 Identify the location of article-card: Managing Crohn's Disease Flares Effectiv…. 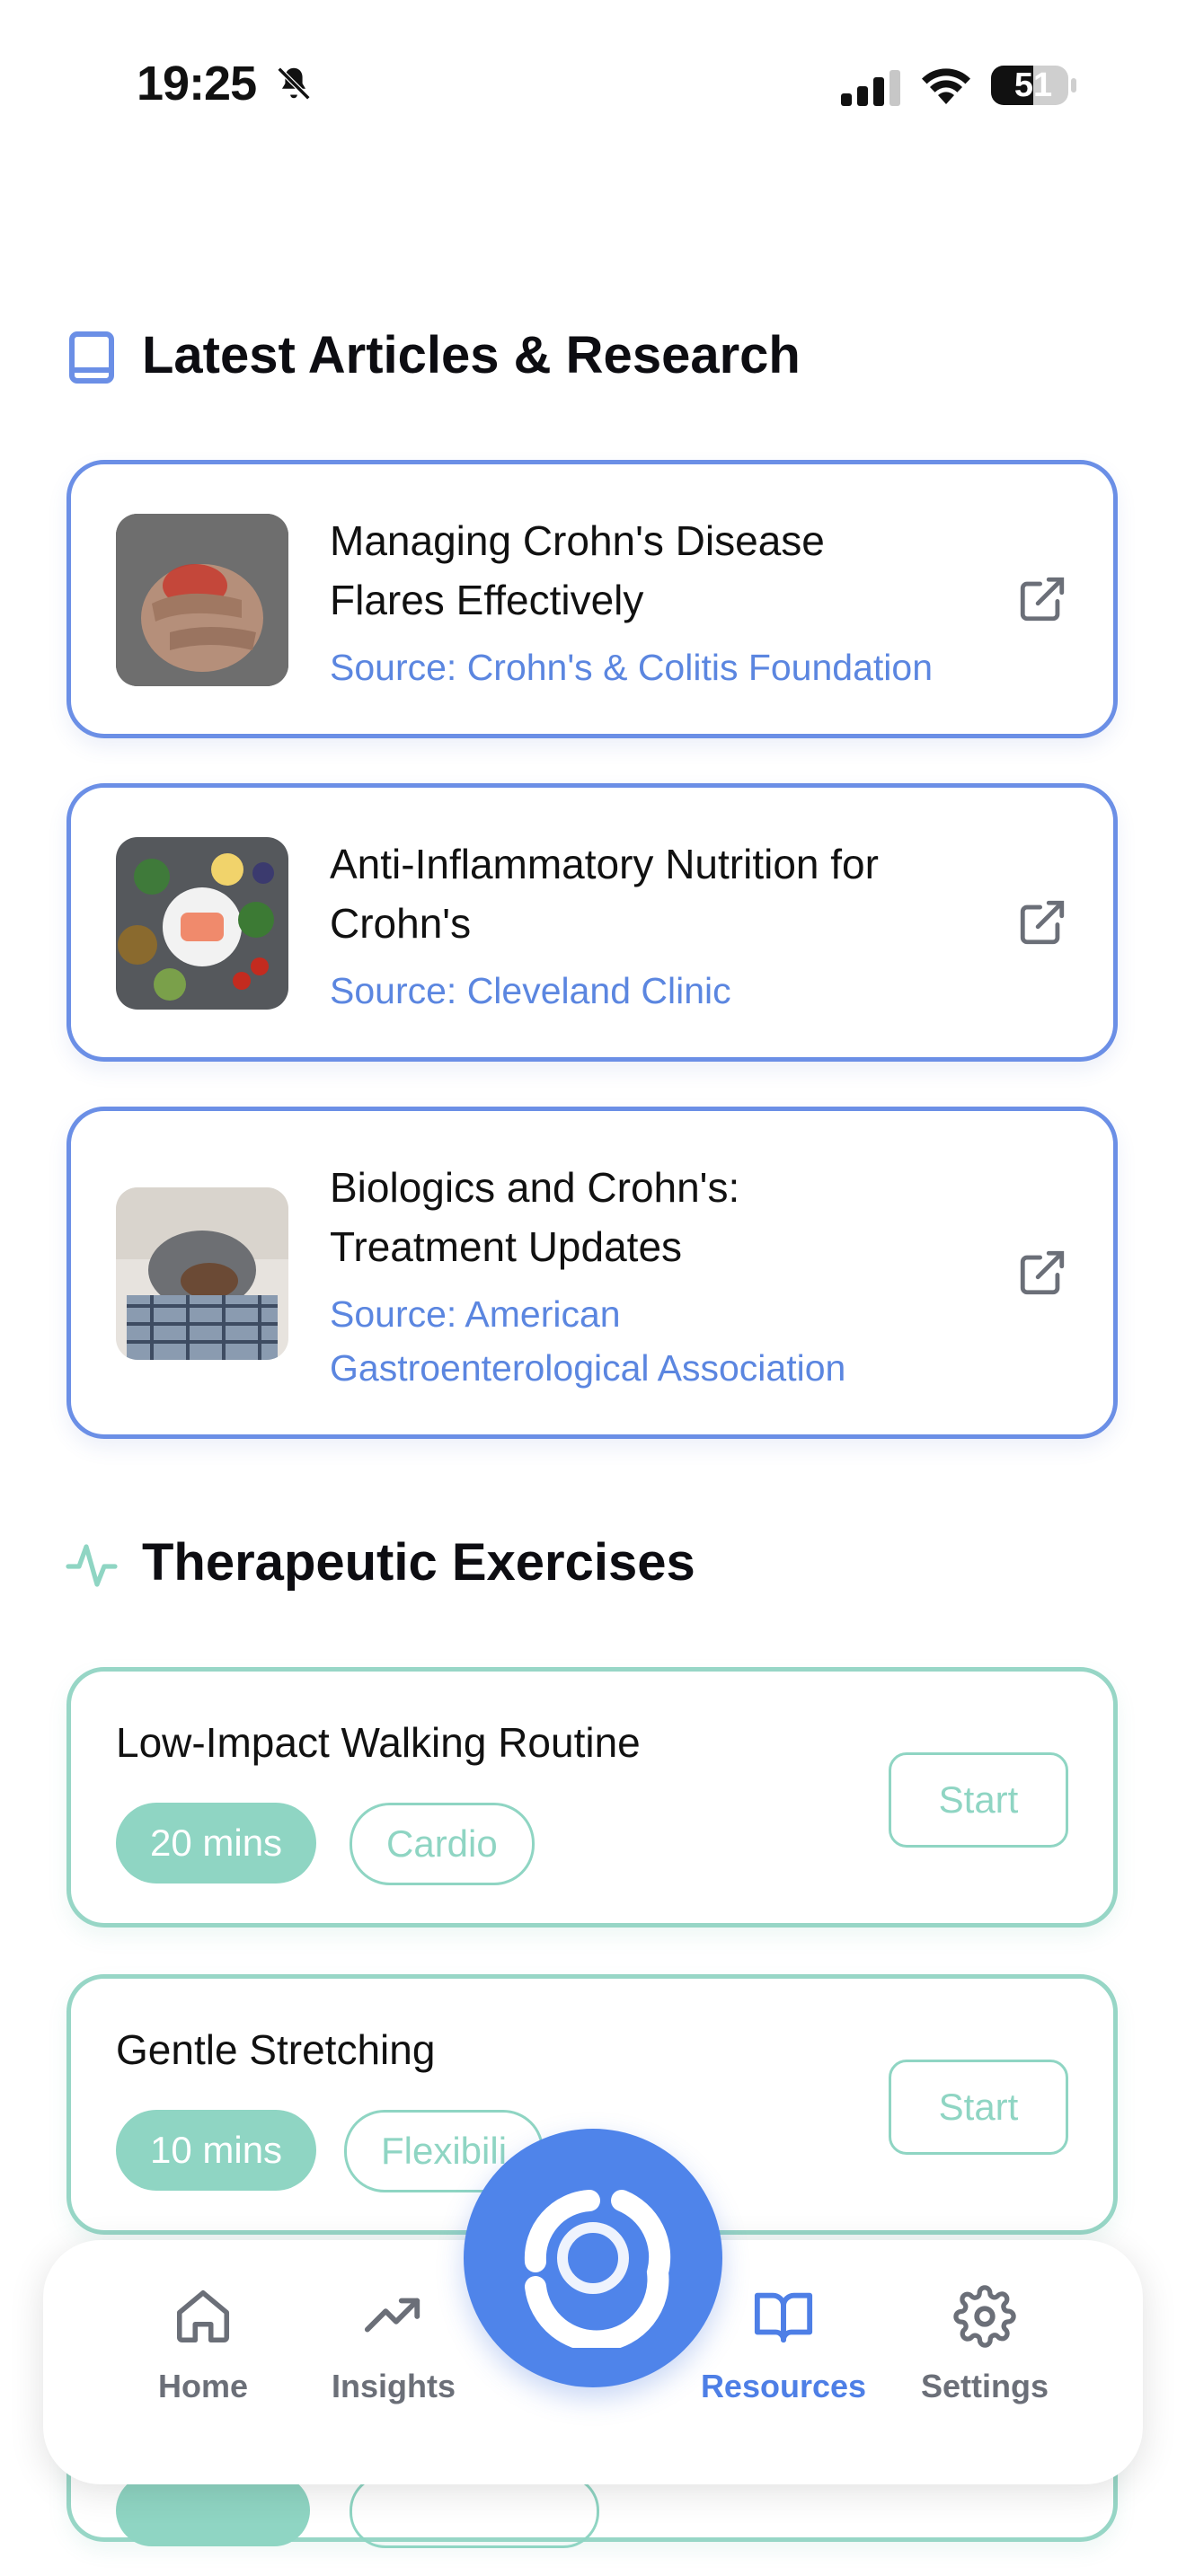
(592, 599).